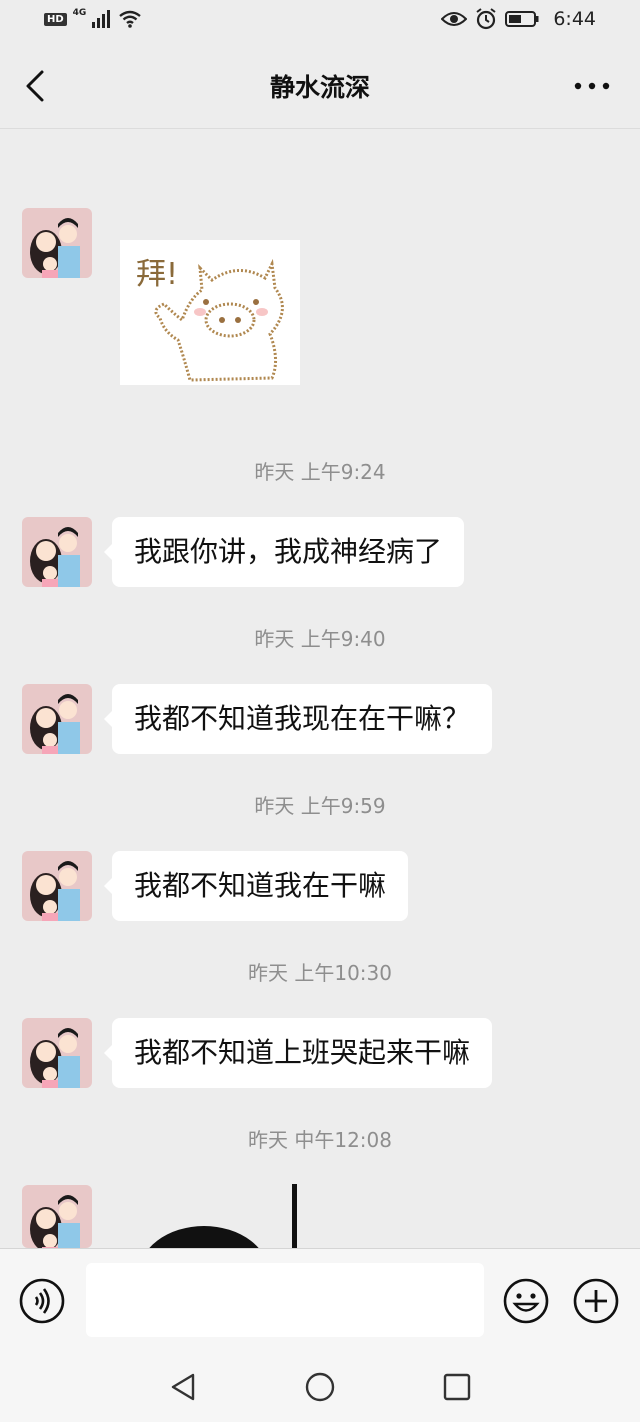  Describe the element at coordinates (320, 472) in the screenshot. I see `message-timestamp: 昨天 上午9:24` at that location.